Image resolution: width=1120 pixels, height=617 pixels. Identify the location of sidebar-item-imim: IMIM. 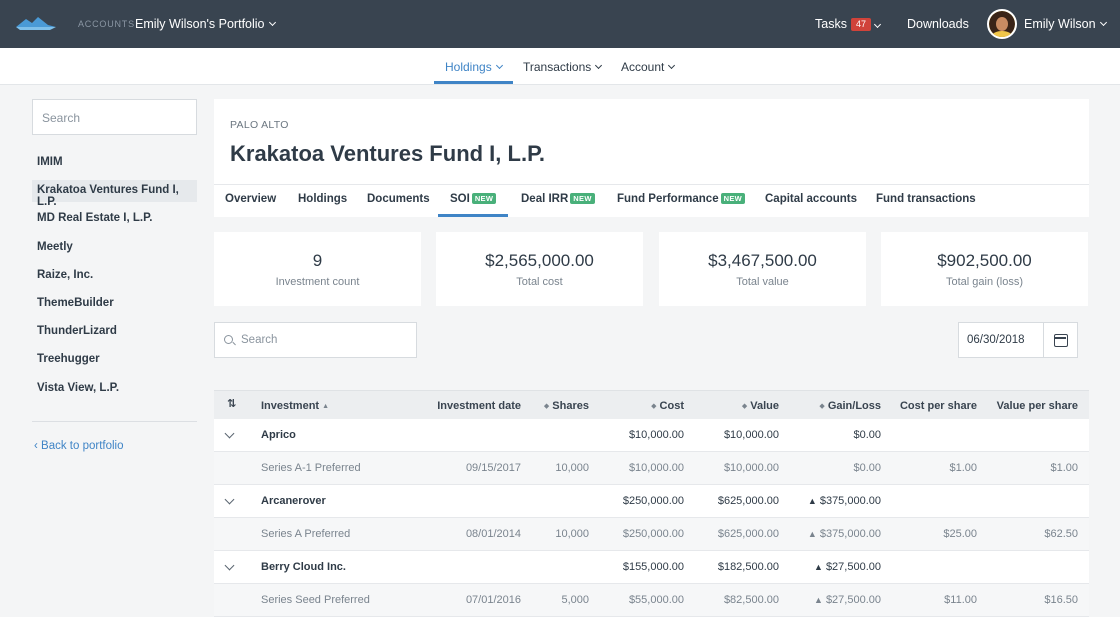
(114, 163).